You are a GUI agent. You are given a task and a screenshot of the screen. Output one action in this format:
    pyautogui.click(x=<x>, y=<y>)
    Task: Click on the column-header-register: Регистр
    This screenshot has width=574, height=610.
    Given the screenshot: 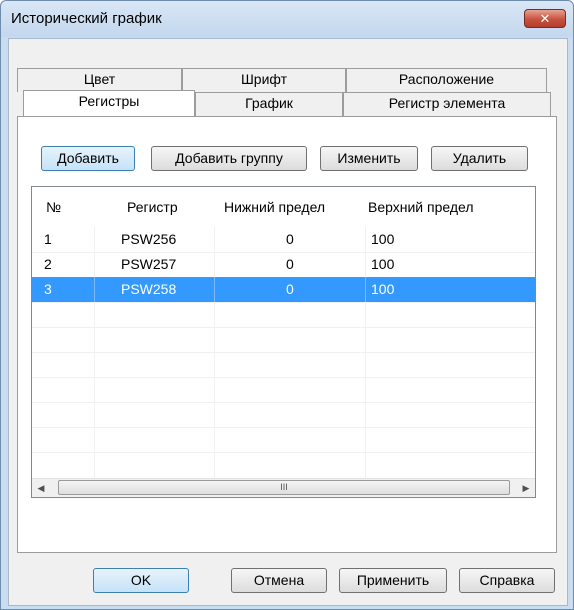 What is the action you would take?
    pyautogui.click(x=152, y=207)
    